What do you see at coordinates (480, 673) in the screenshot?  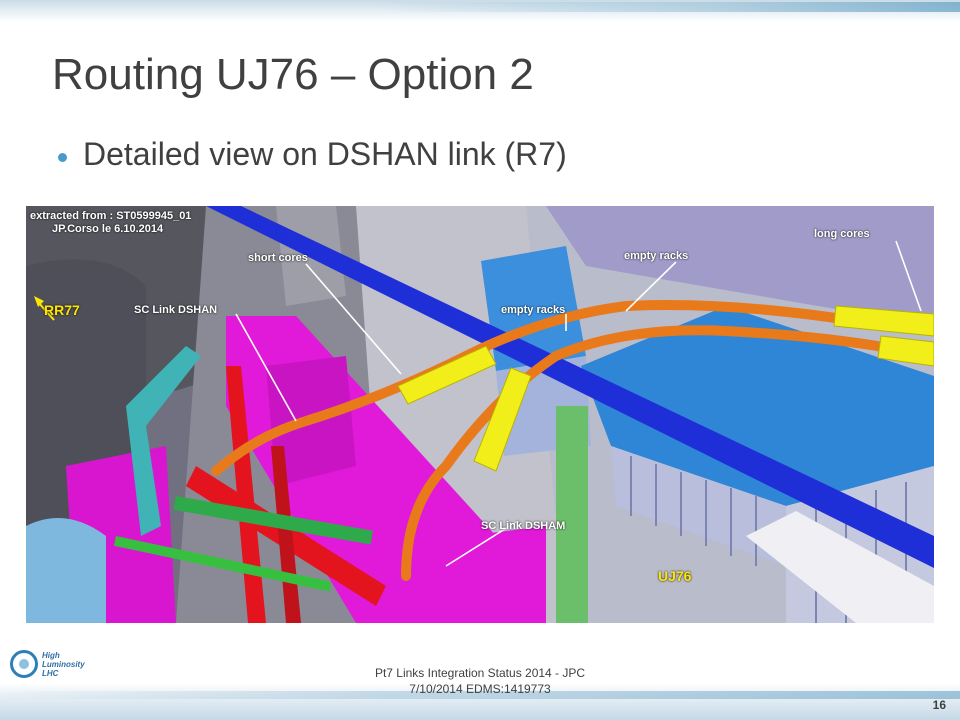 I see `footer-line-1: Pt7 Links Integration Status 2014 - JPC` at bounding box center [480, 673].